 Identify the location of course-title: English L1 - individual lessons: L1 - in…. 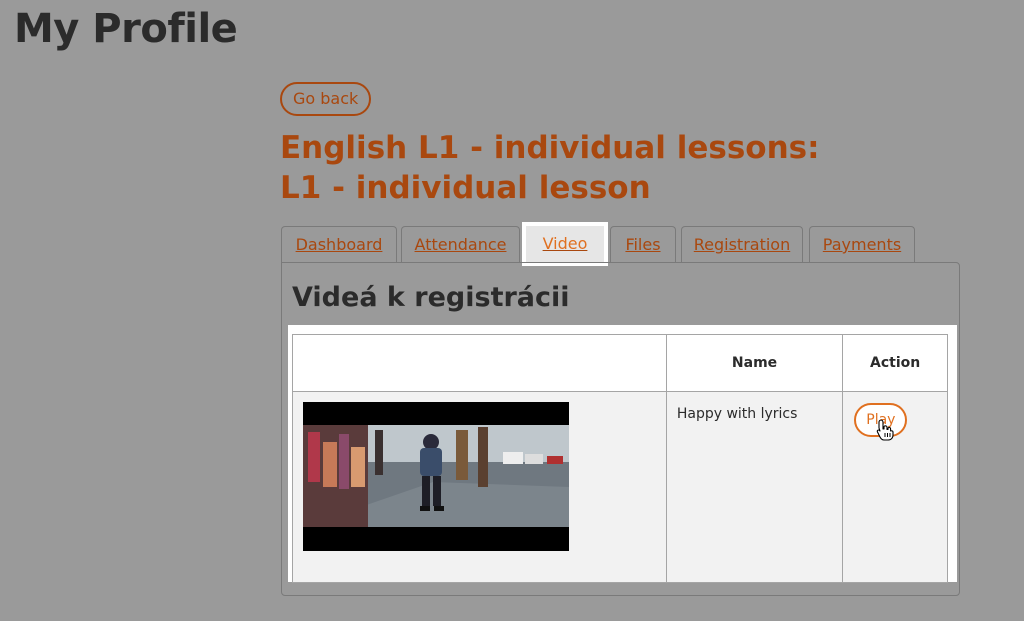
(550, 168).